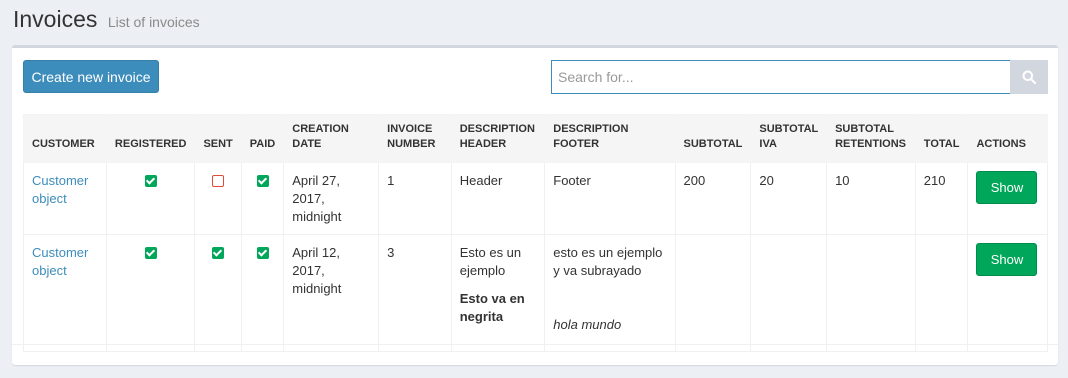 The height and width of the screenshot is (378, 1068). What do you see at coordinates (331, 293) in the screenshot?
I see `creation-date: April 12, 2017, midnight` at bounding box center [331, 293].